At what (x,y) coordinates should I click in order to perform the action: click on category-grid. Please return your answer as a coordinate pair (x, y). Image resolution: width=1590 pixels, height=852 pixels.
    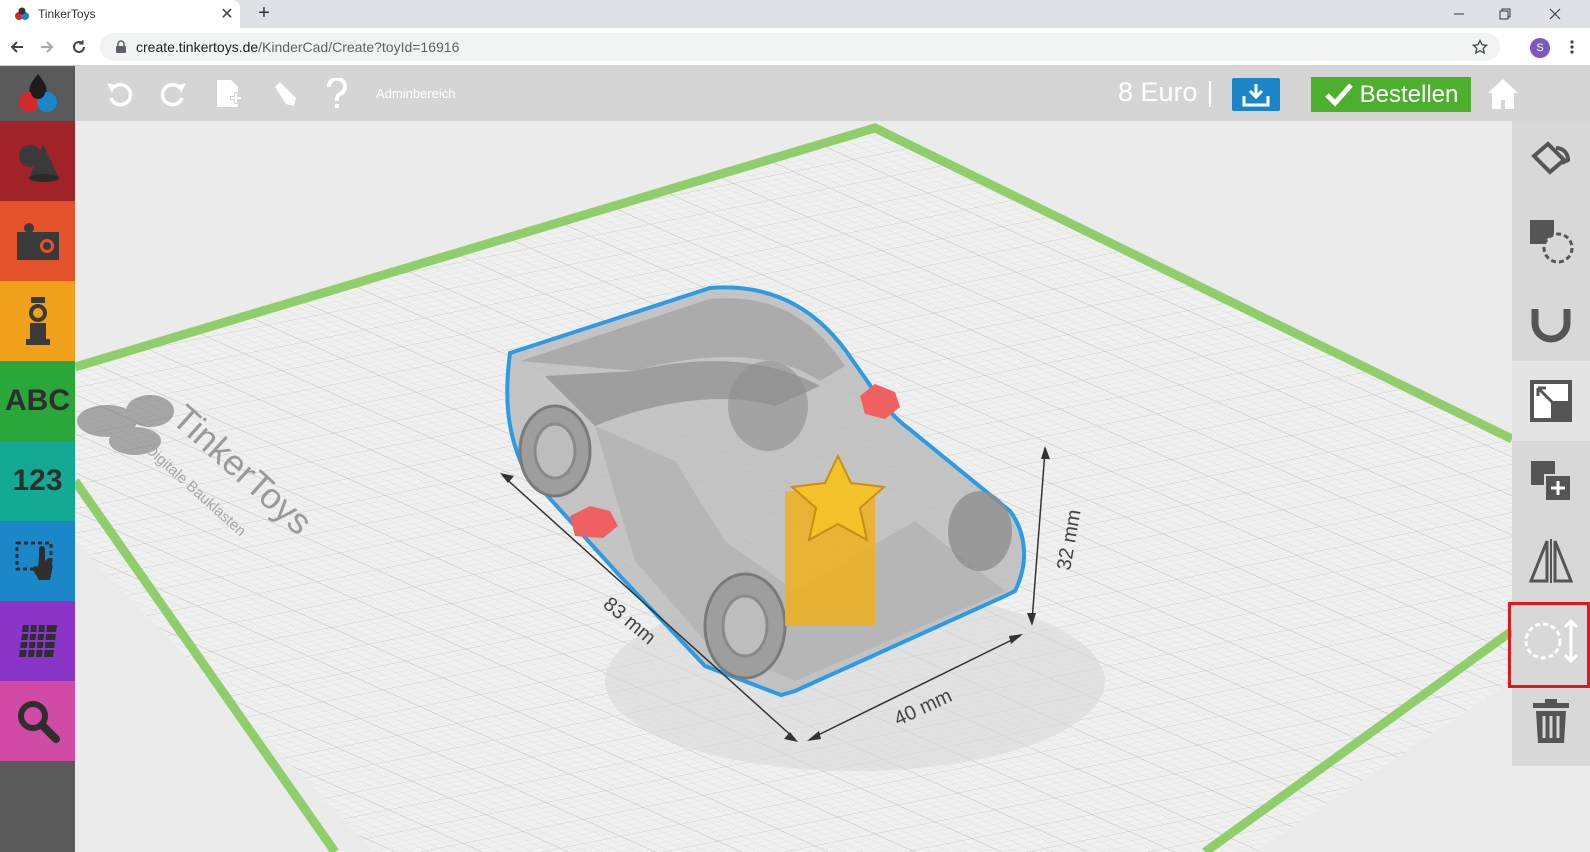
    Looking at the image, I should click on (37, 641).